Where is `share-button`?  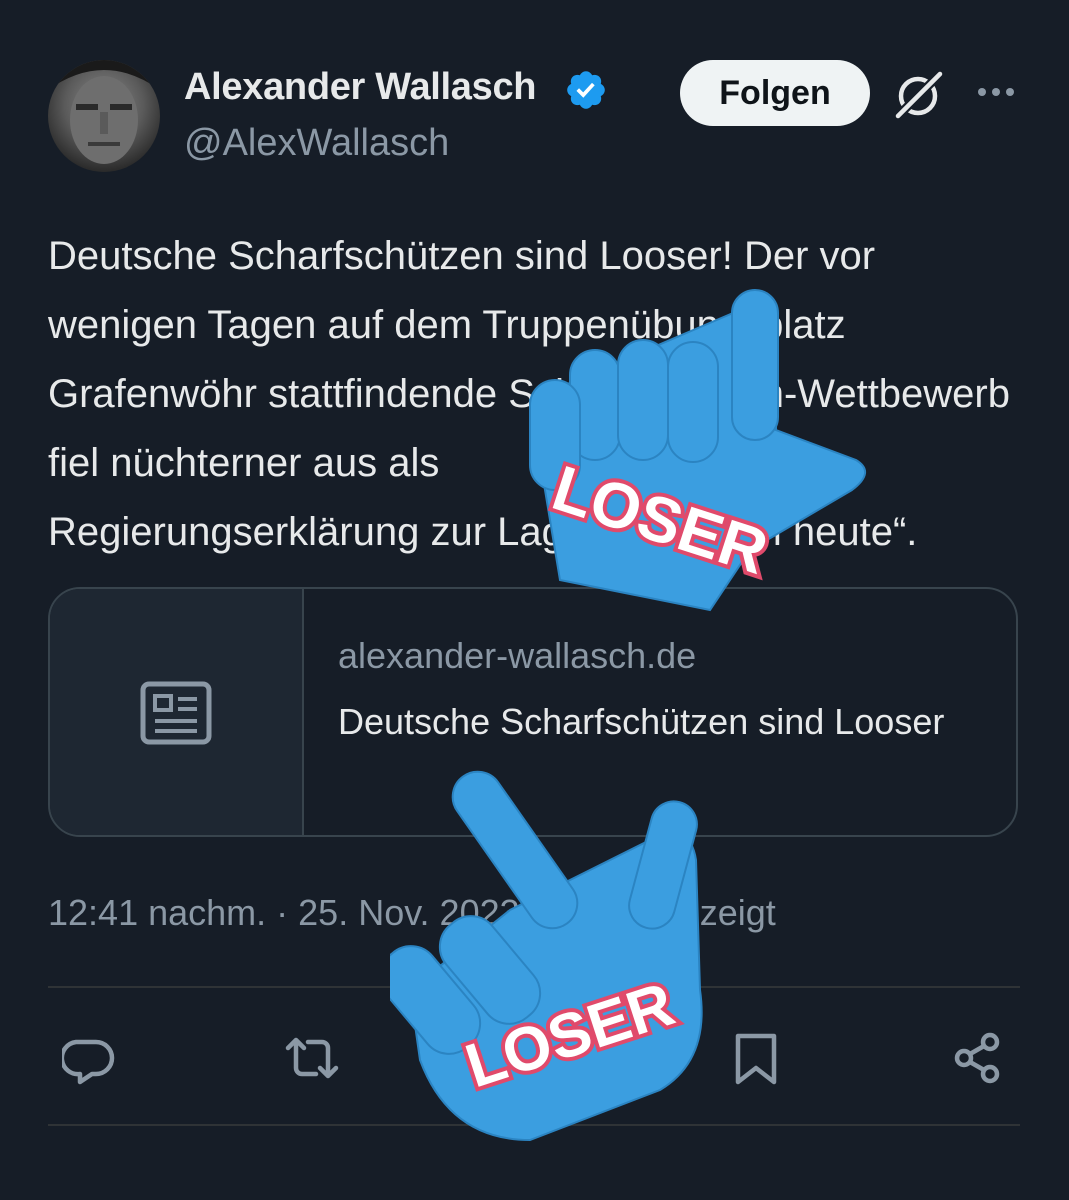
share-button is located at coordinates (978, 1058).